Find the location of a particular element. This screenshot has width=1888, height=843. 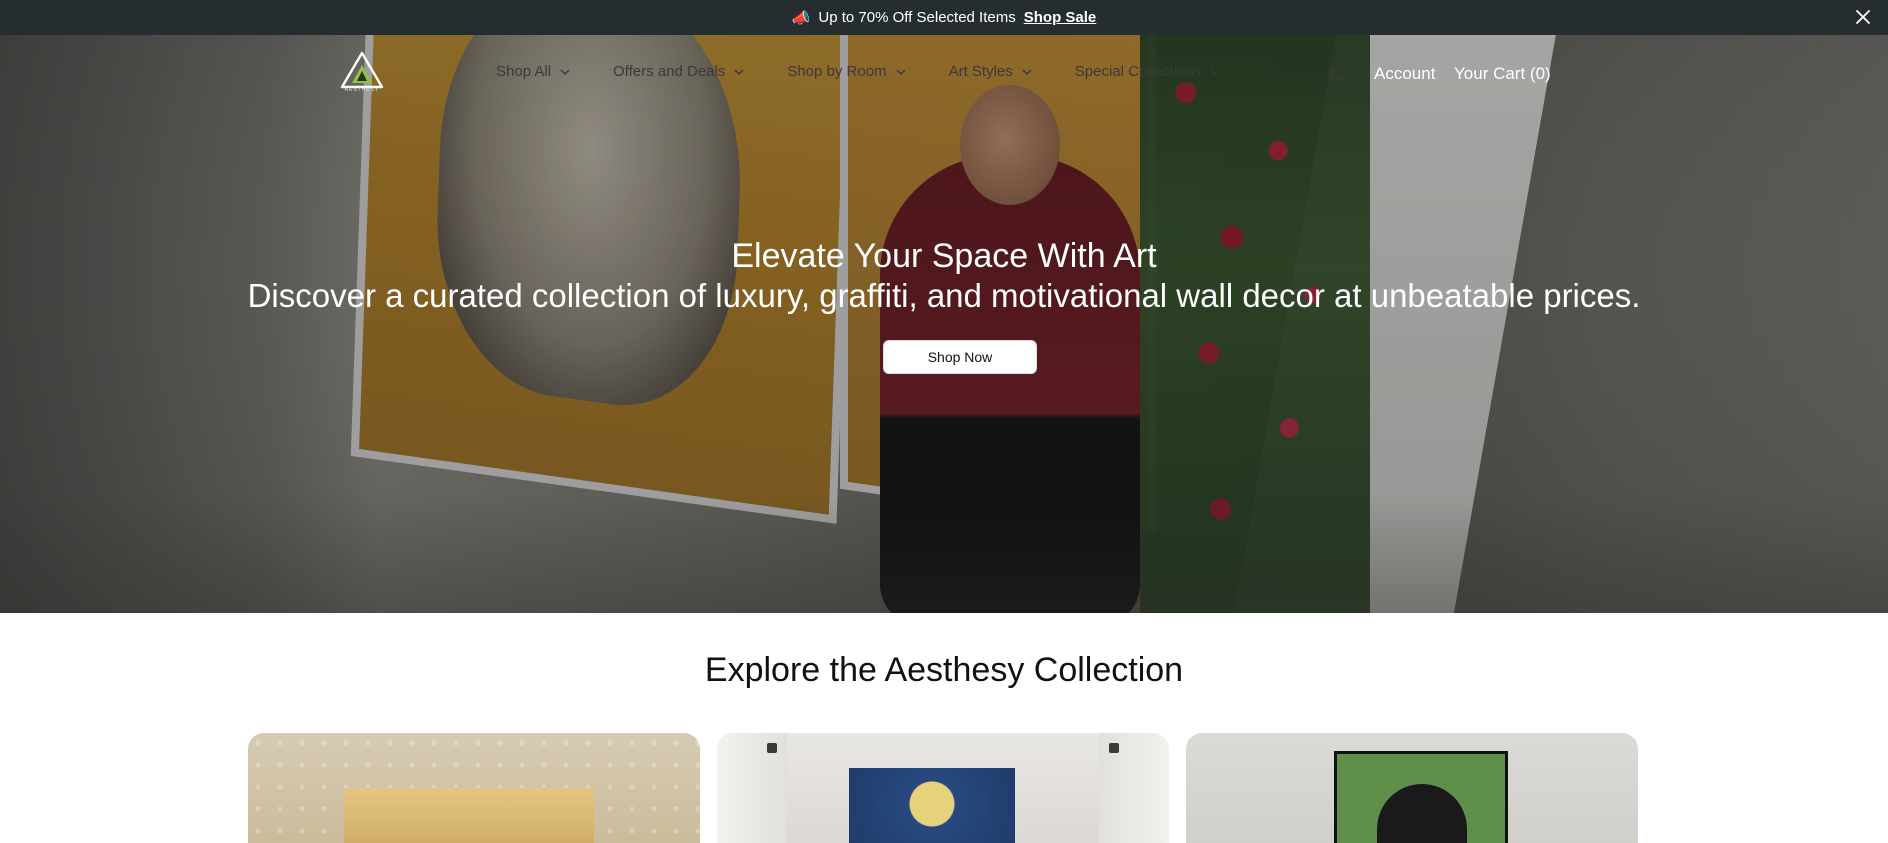

nav-shop-by-room: Shop by Room is located at coordinates (846, 71).